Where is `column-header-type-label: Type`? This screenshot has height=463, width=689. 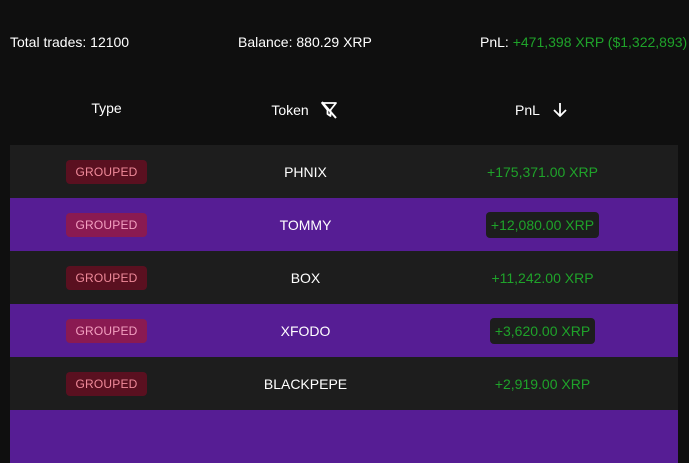 column-header-type-label: Type is located at coordinates (106, 108).